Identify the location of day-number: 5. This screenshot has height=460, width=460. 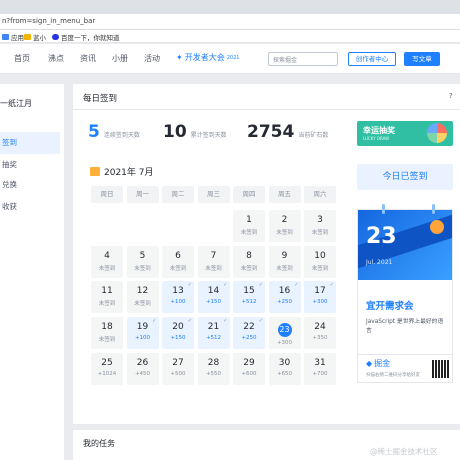
(142, 255).